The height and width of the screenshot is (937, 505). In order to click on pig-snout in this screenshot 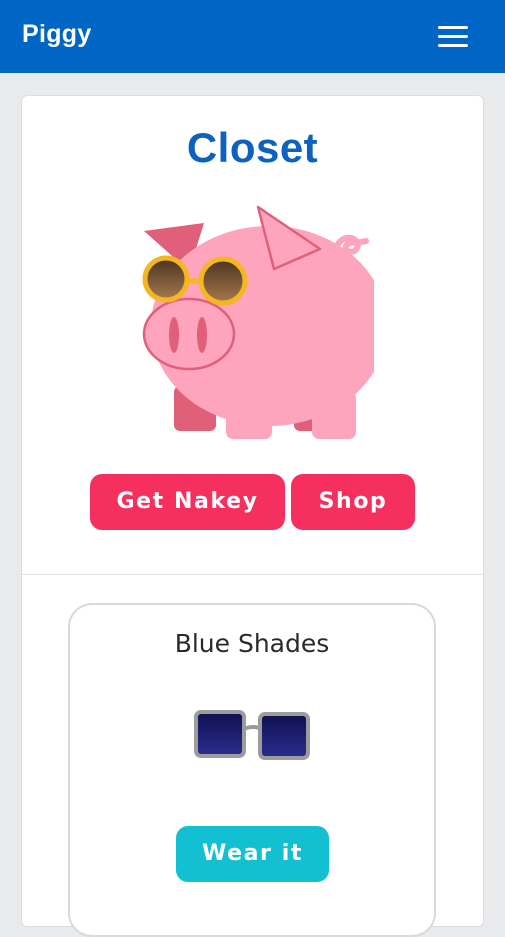, I will do `click(189, 334)`.